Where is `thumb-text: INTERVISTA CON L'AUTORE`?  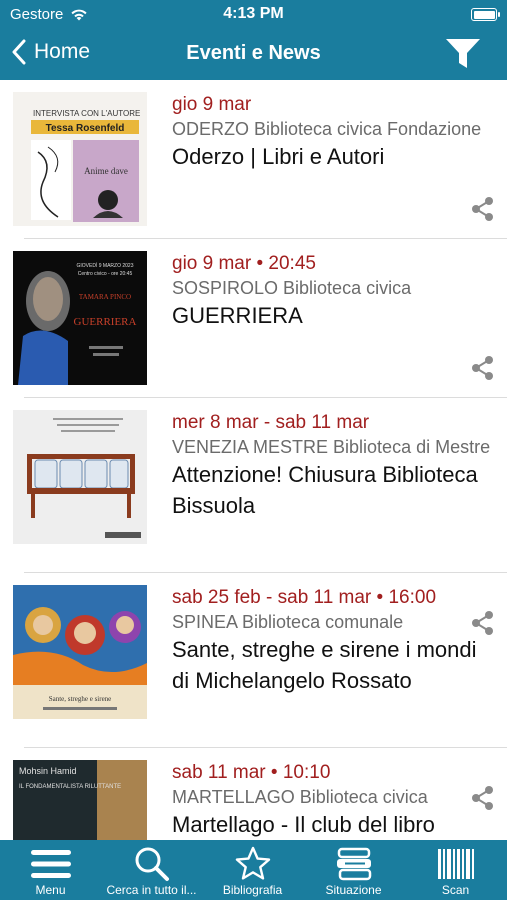
thumb-text: INTERVISTA CON L'AUTORE is located at coordinates (86, 113).